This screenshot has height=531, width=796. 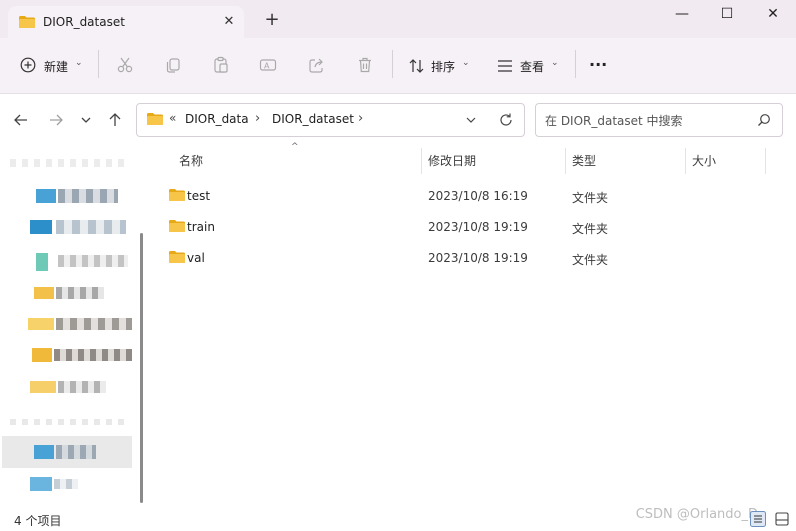 I want to click on recent-locations-chevron-icon, so click(x=86, y=120).